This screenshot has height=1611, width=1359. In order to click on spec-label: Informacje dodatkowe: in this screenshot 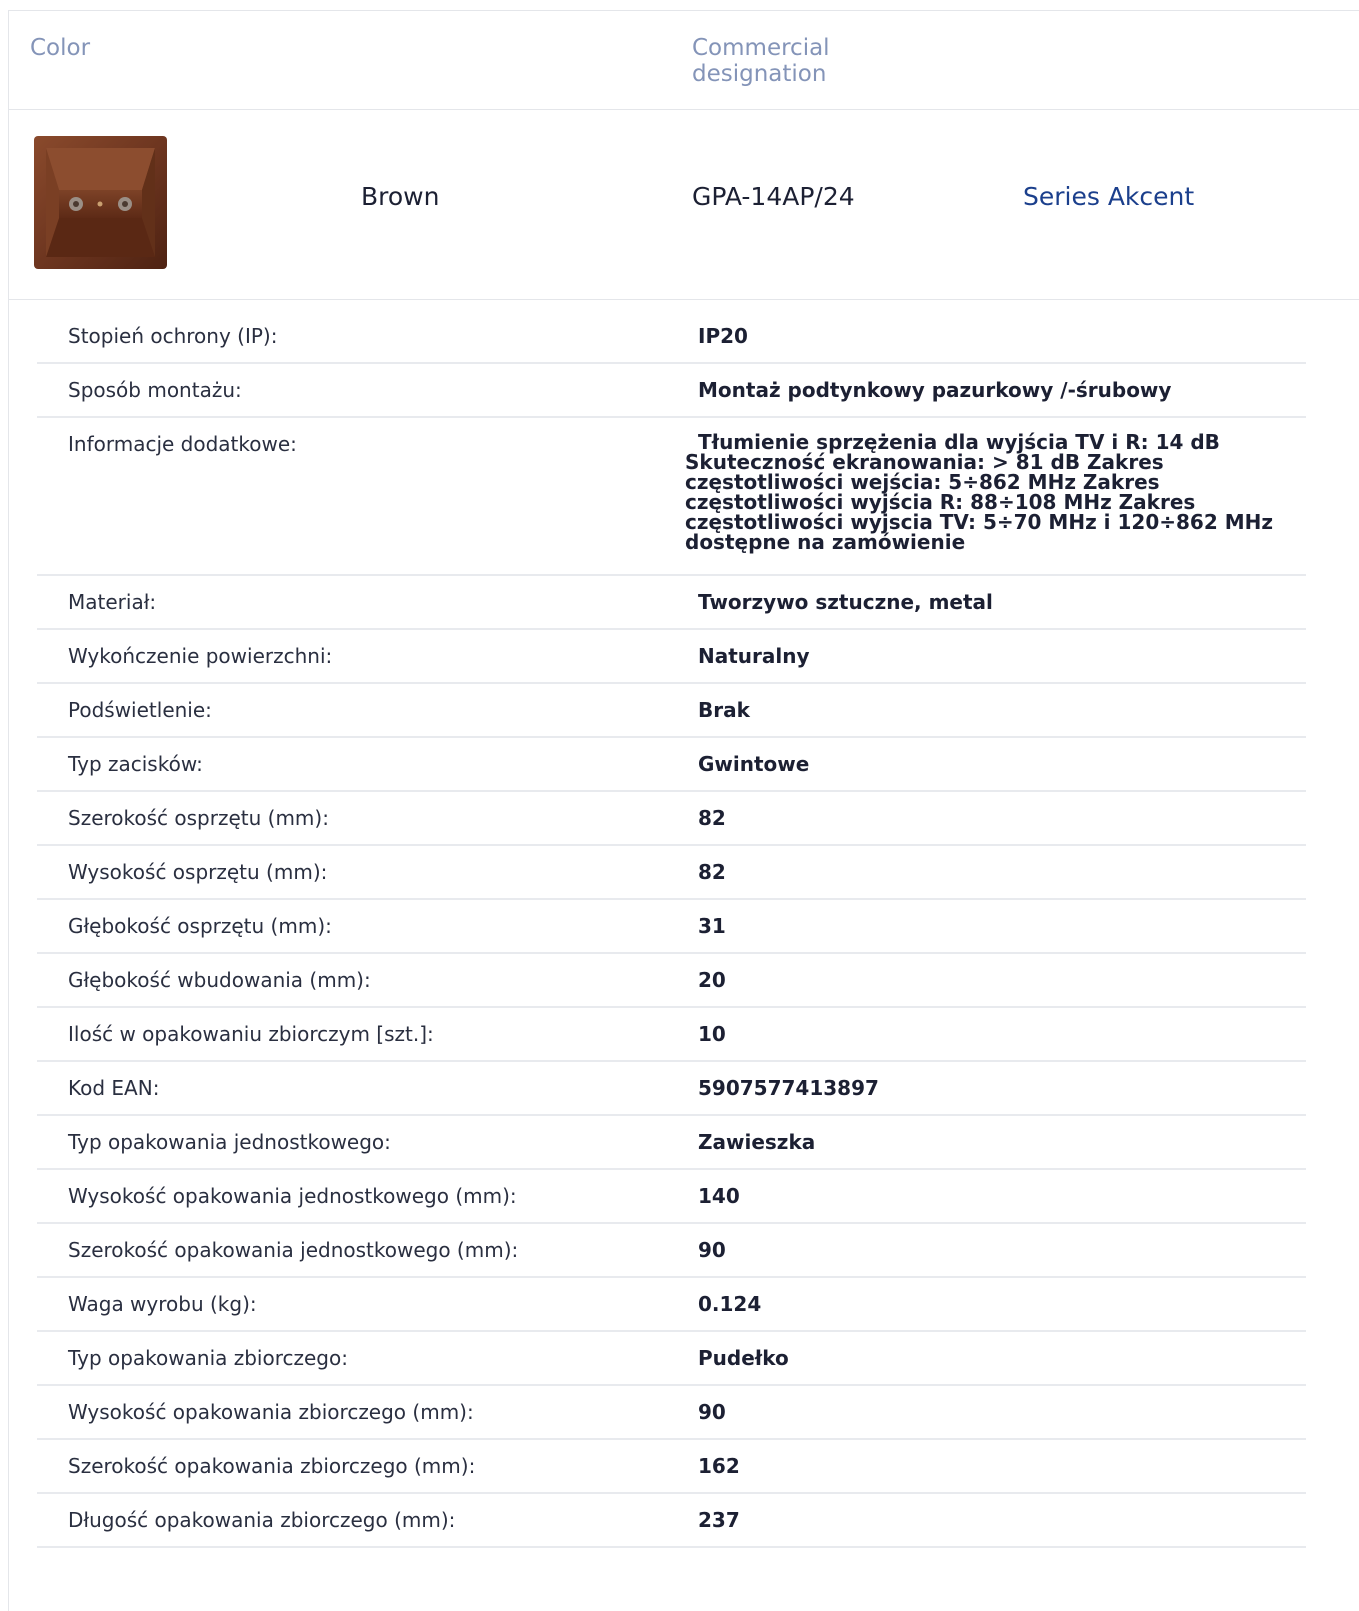, I will do `click(182, 444)`.